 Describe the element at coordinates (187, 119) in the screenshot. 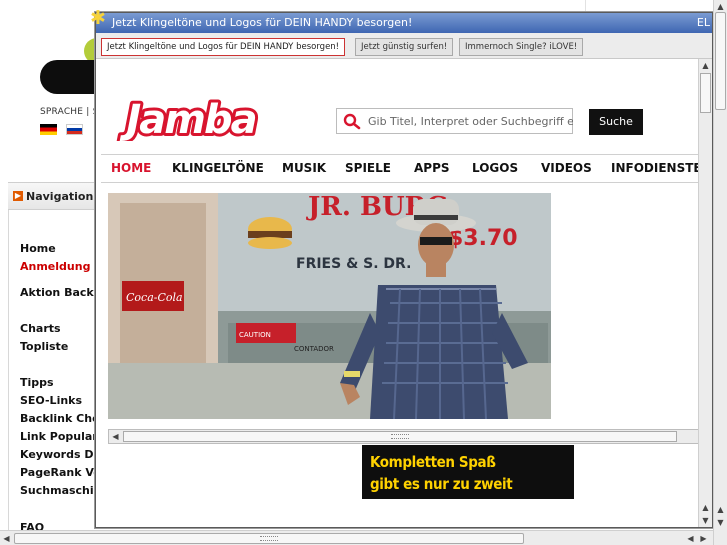

I see `logo-text: Jamba` at that location.